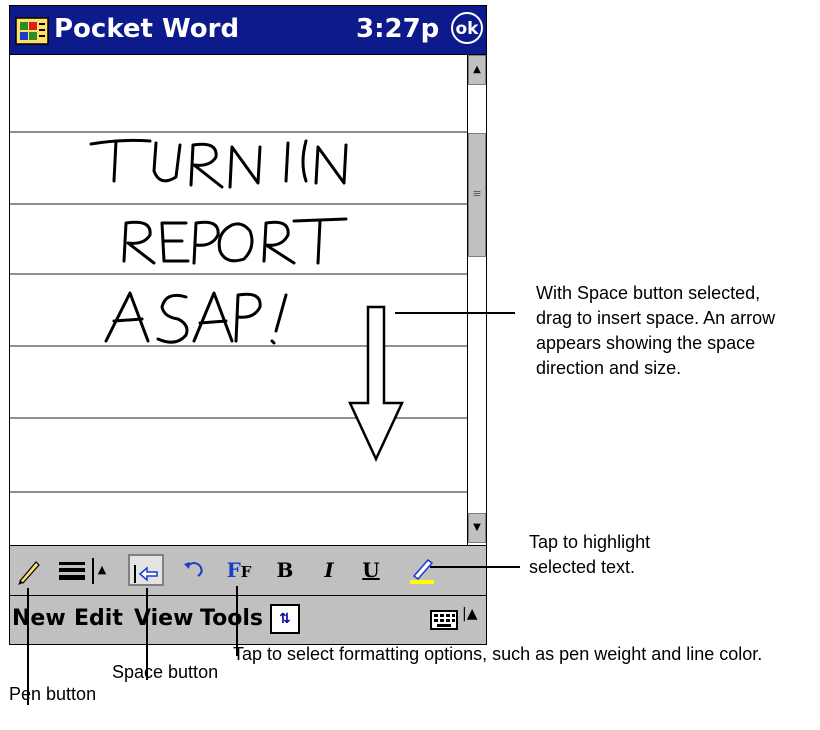 This screenshot has width=820, height=730. I want to click on callout-line-text: drag to insert space. An arrow, so click(656, 318).